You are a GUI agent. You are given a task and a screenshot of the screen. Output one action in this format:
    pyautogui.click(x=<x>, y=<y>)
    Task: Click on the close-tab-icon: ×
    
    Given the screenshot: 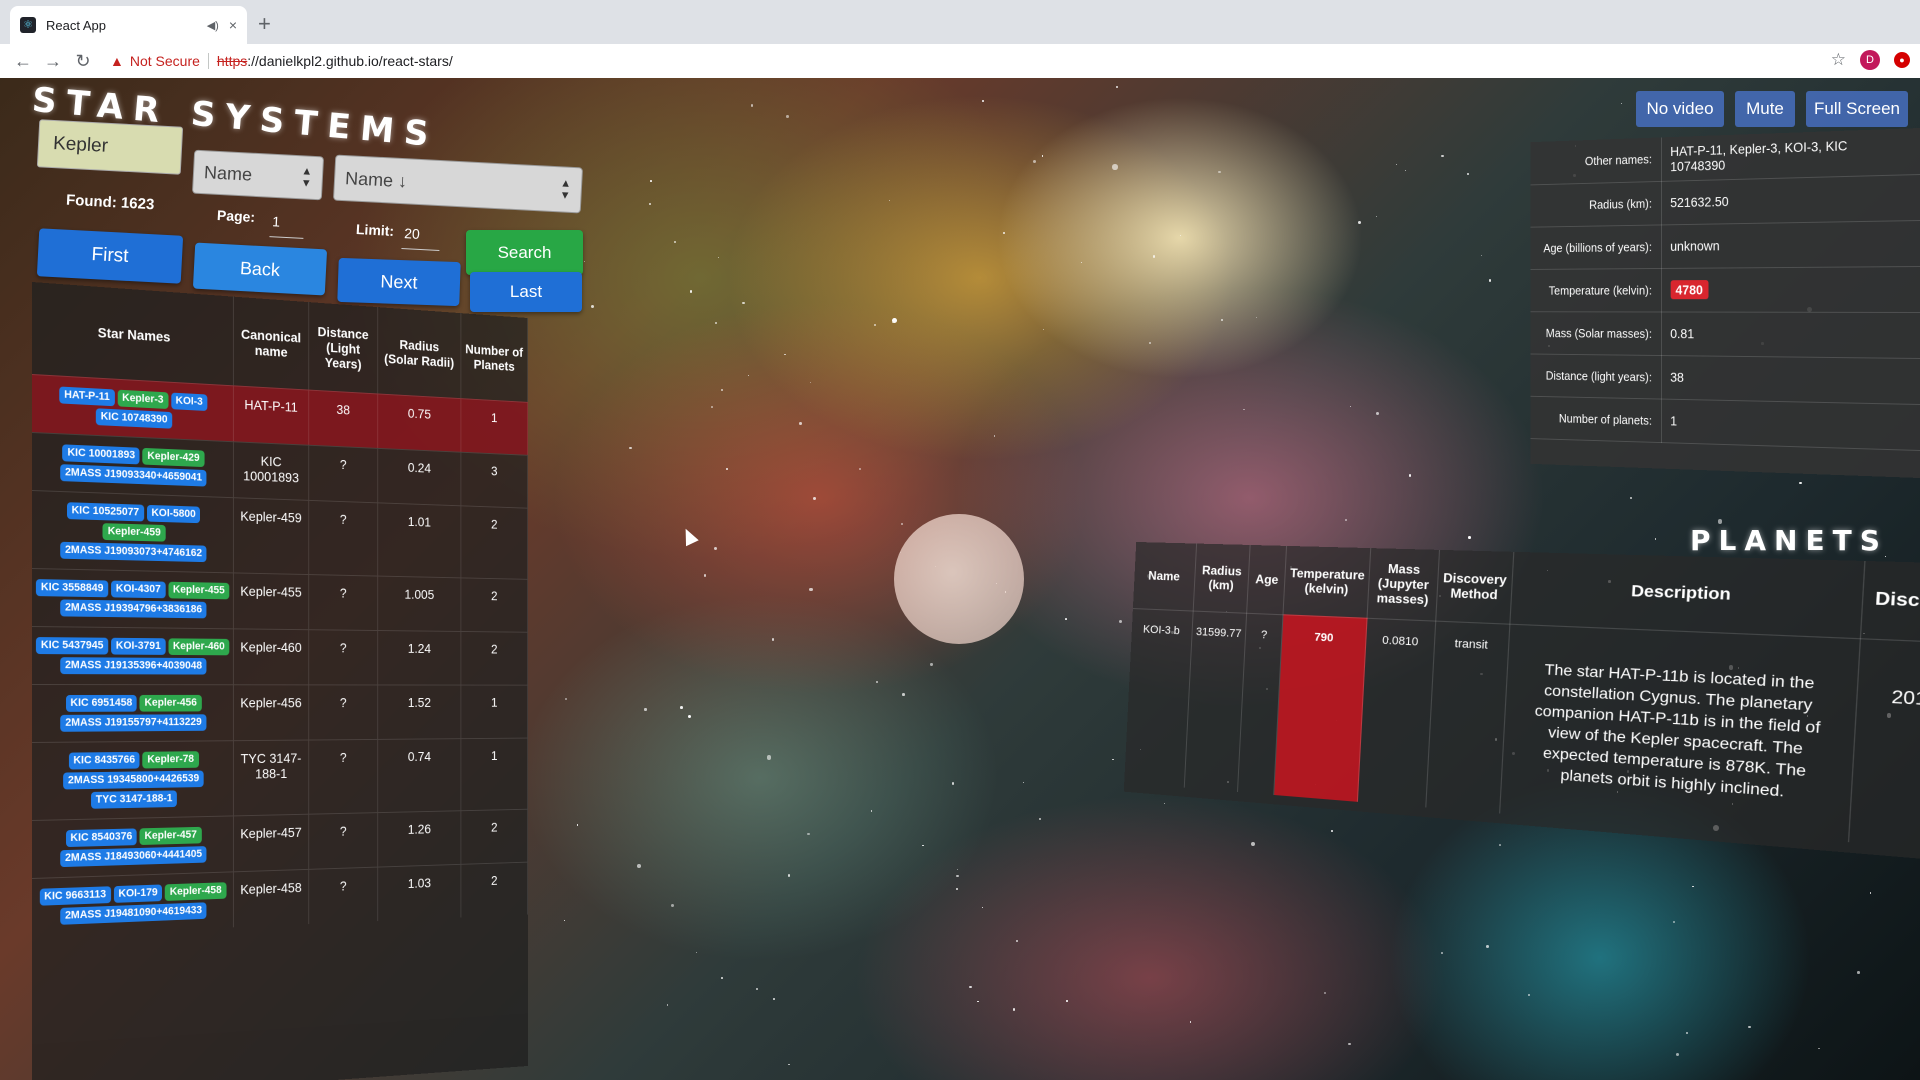 What is the action you would take?
    pyautogui.click(x=233, y=25)
    